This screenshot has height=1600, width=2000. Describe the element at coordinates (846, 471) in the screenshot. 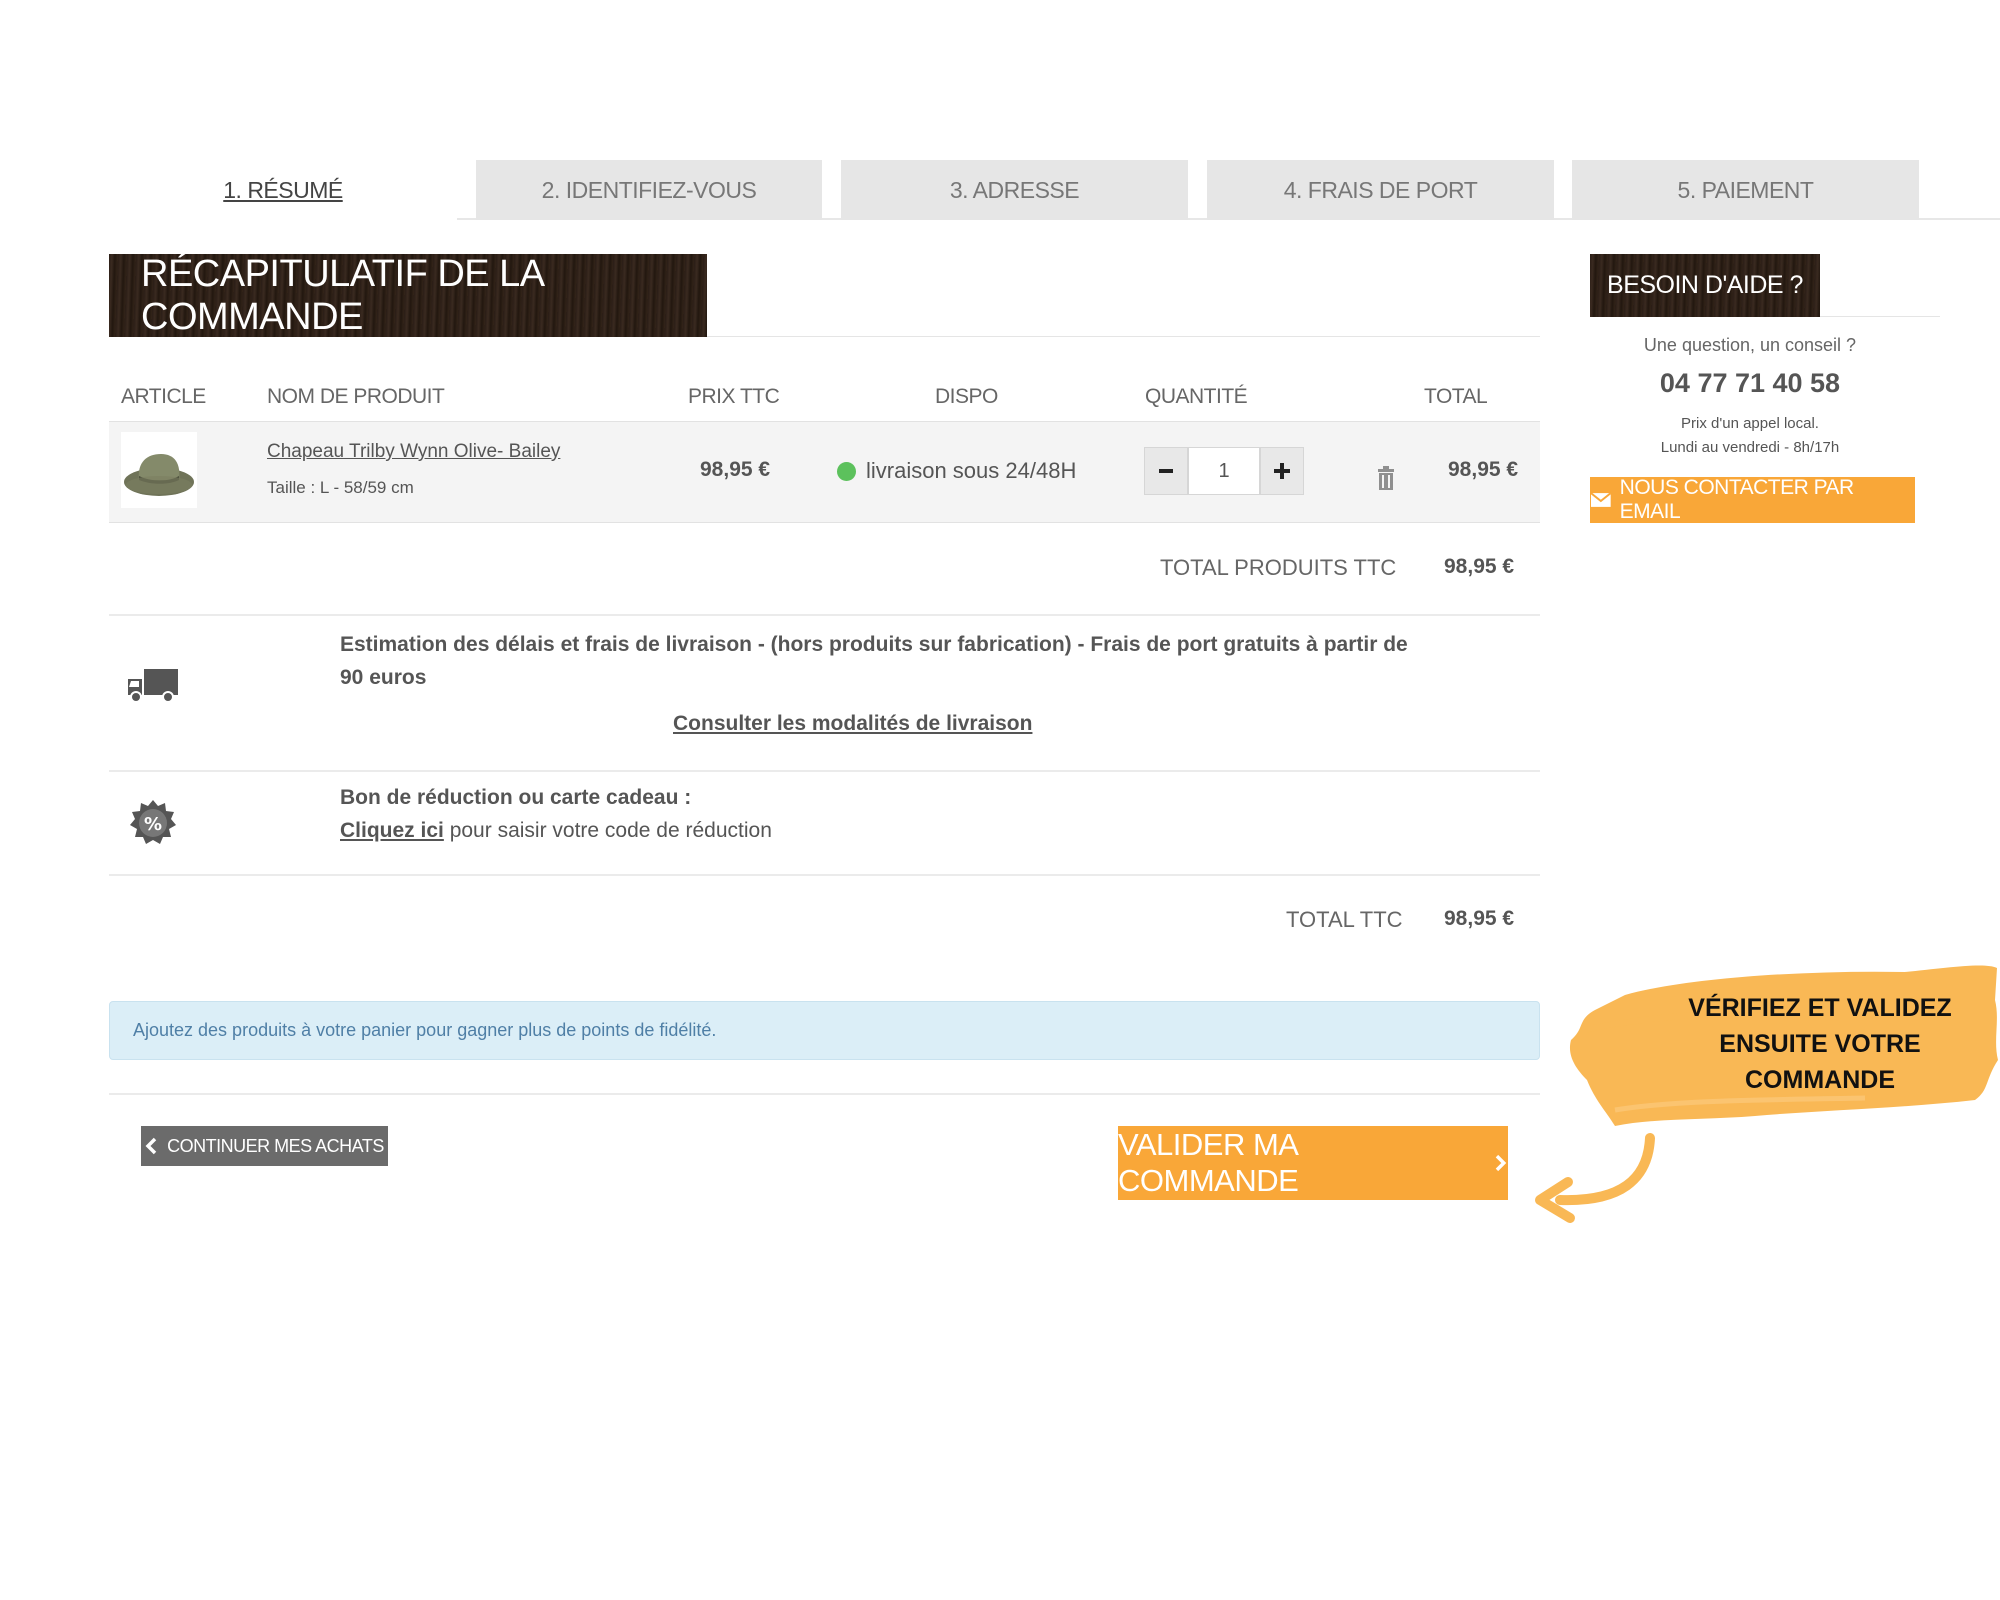

I see `in-stock-dot-icon` at that location.